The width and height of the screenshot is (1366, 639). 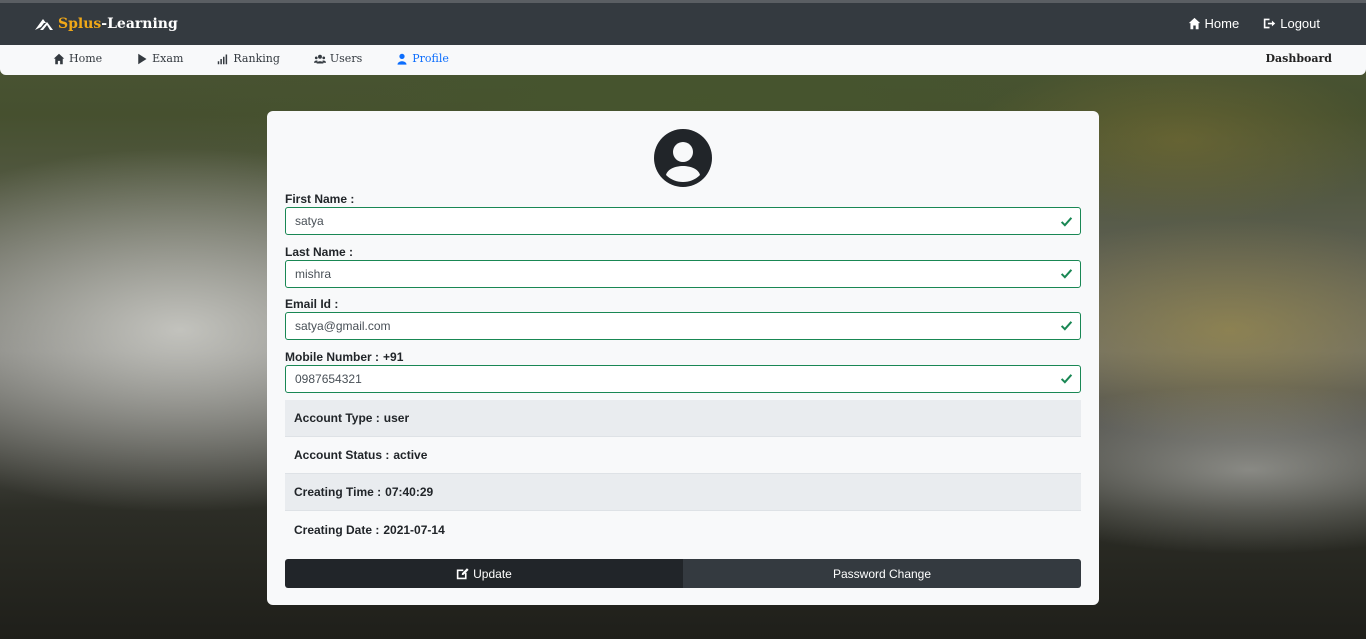 I want to click on creating-time-row: Creating Time : 07:40:29, so click(x=683, y=492).